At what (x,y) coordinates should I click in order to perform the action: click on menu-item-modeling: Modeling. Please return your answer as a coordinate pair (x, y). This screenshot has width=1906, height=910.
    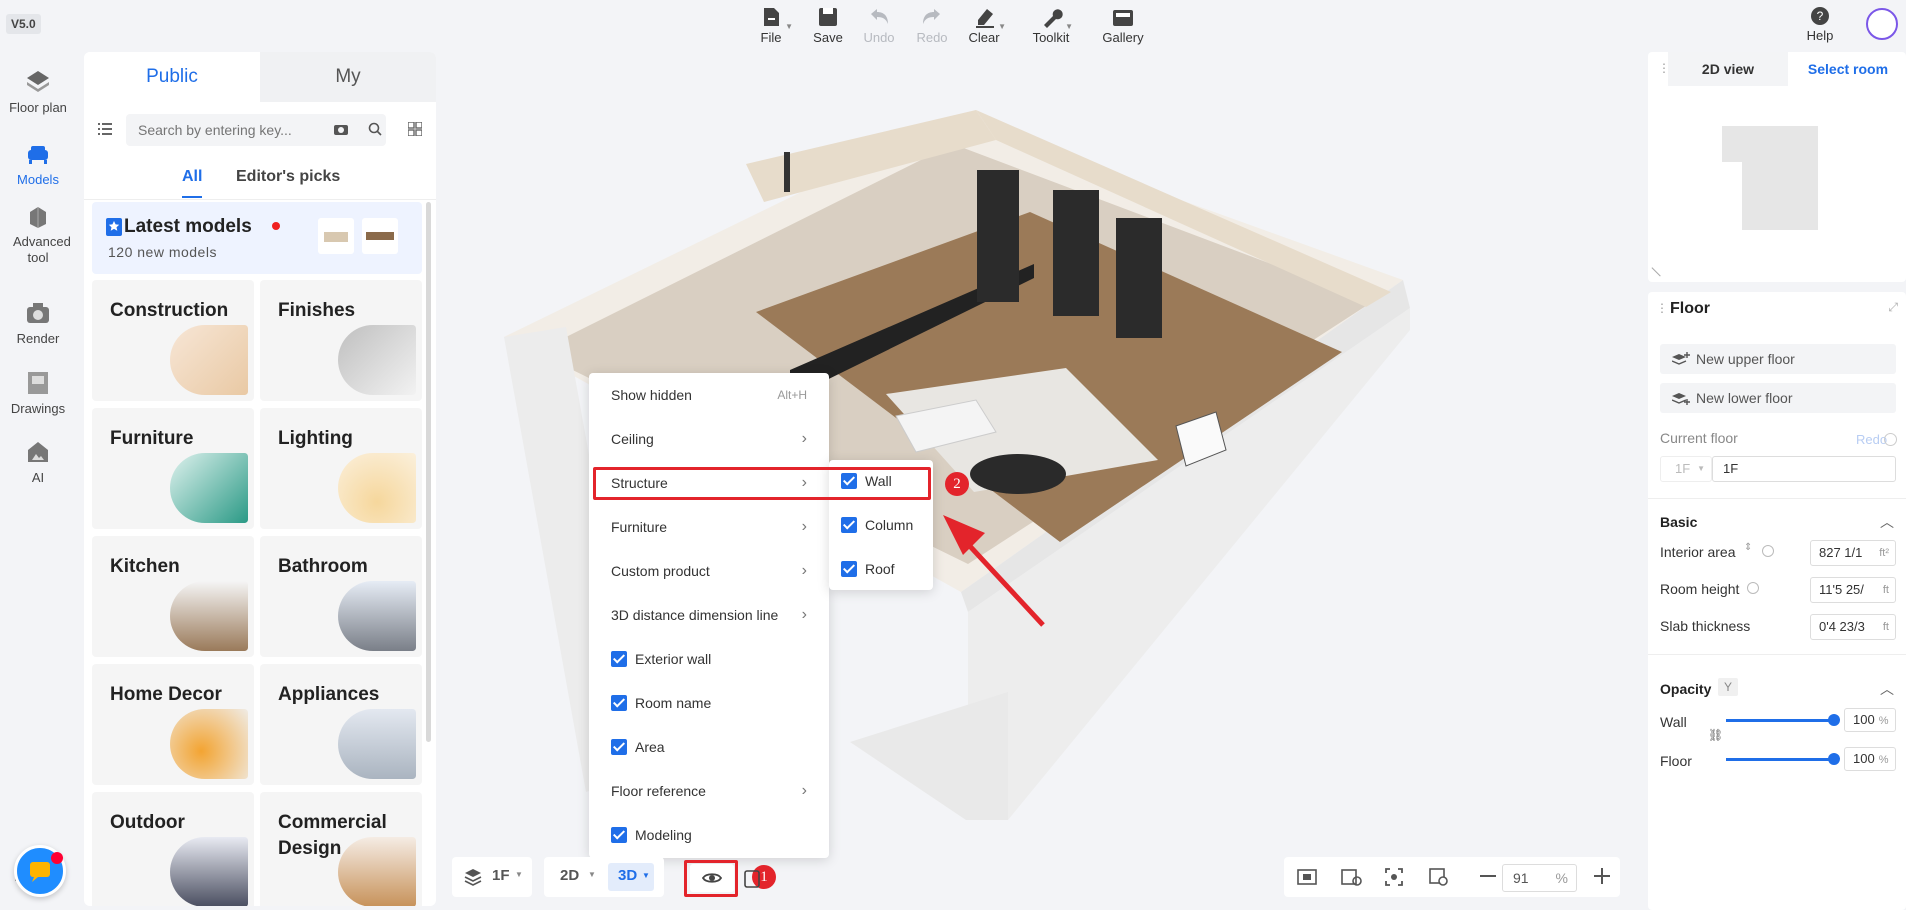
    Looking at the image, I should click on (709, 835).